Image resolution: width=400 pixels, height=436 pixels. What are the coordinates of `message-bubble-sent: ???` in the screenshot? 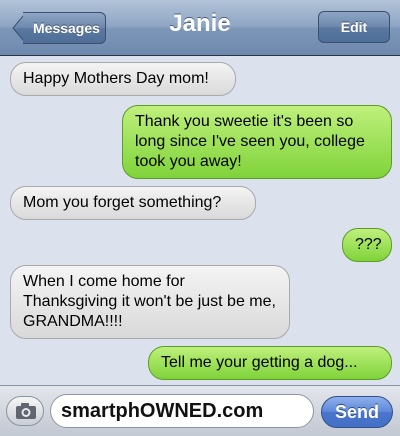 It's located at (367, 245).